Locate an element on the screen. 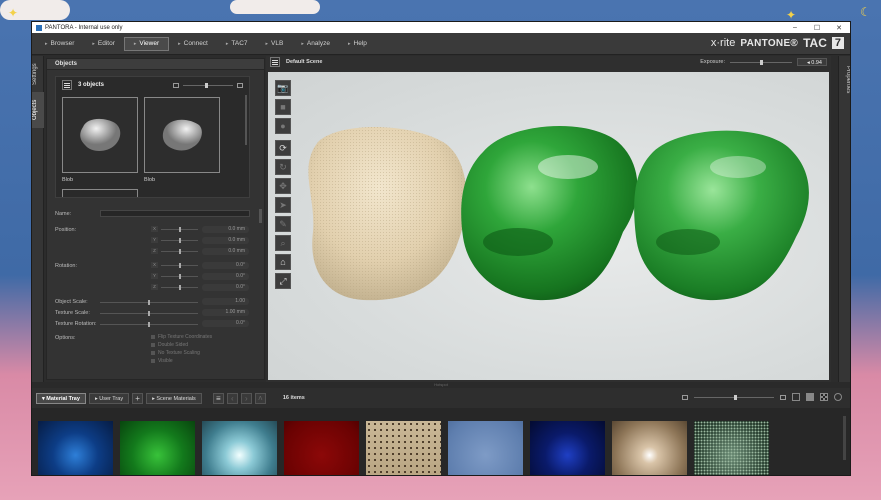 The image size is (881, 500). tray-scrollbar is located at coordinates (844, 438).